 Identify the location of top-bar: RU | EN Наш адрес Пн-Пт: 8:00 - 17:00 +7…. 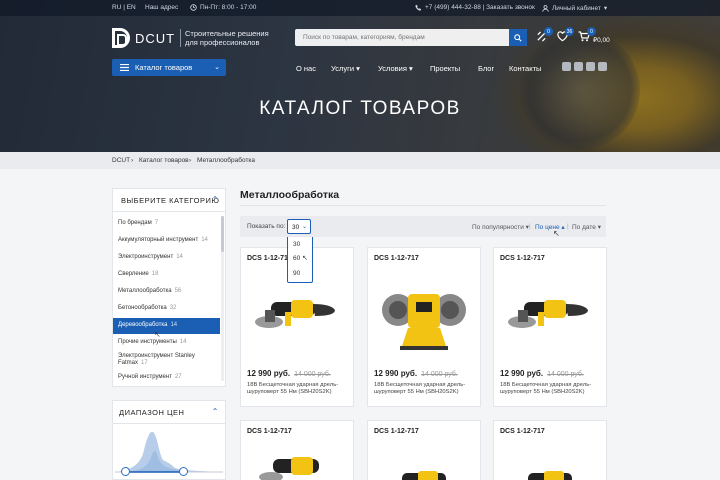
(360, 8).